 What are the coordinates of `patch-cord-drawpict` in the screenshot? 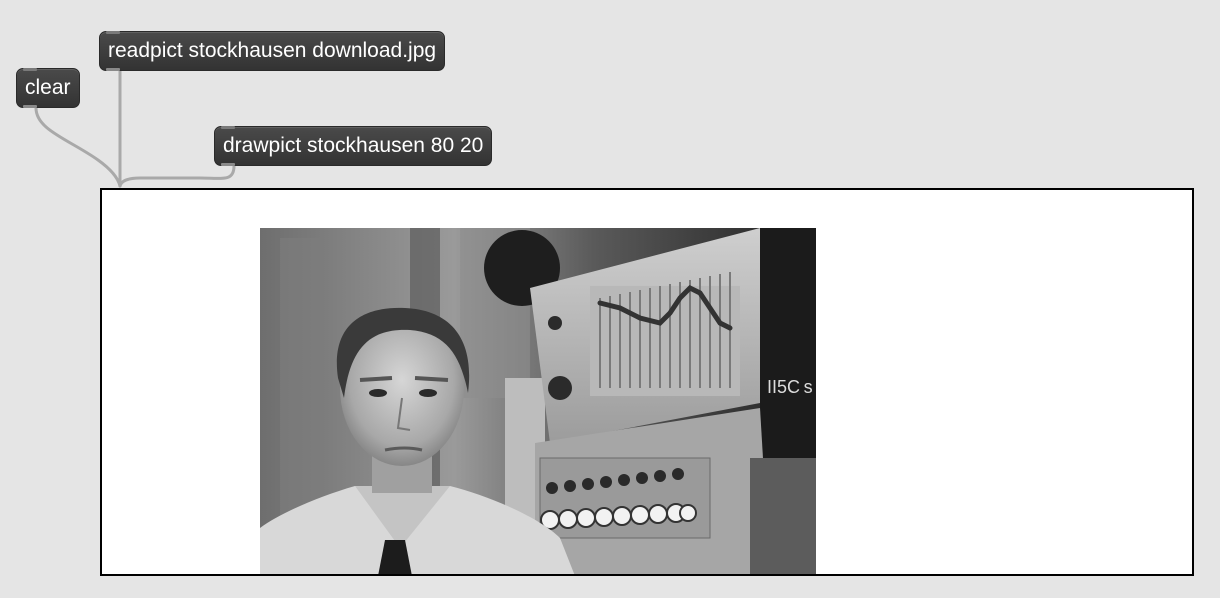 It's located at (177, 176).